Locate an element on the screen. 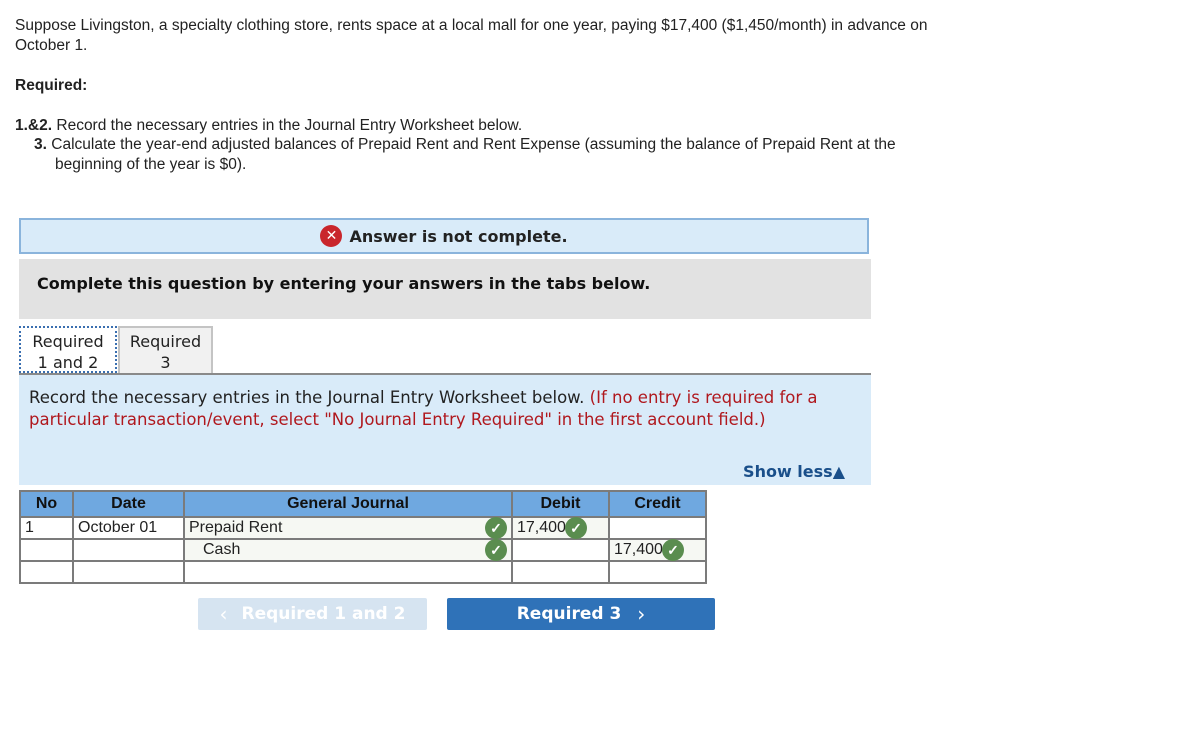 This screenshot has height=748, width=1193. triangle-up-icon: ▲ is located at coordinates (838, 471).